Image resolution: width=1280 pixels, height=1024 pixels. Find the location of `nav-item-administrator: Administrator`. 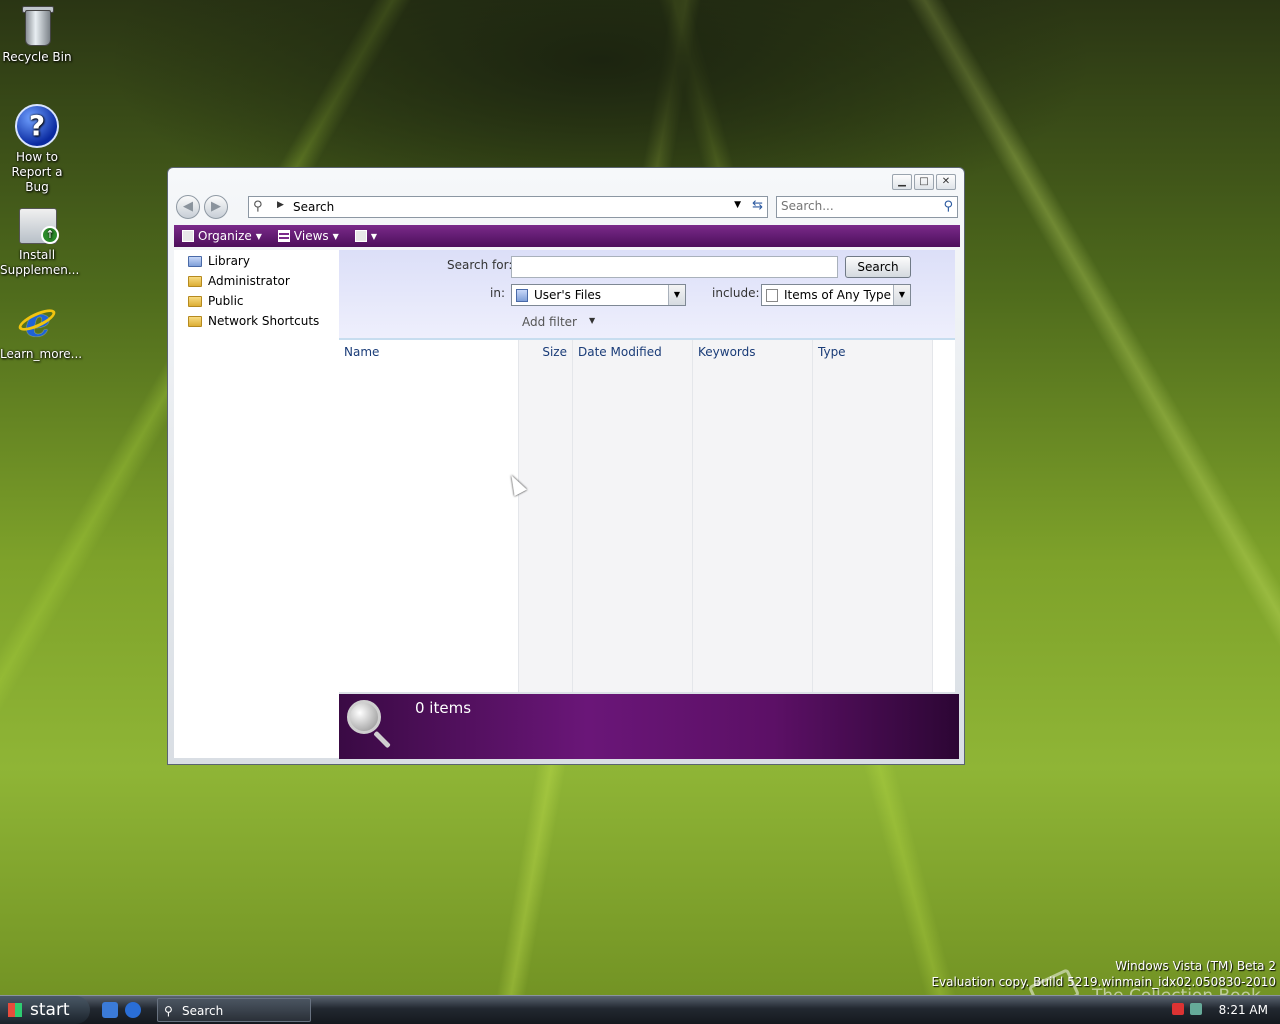

nav-item-administrator: Administrator is located at coordinates (239, 281).